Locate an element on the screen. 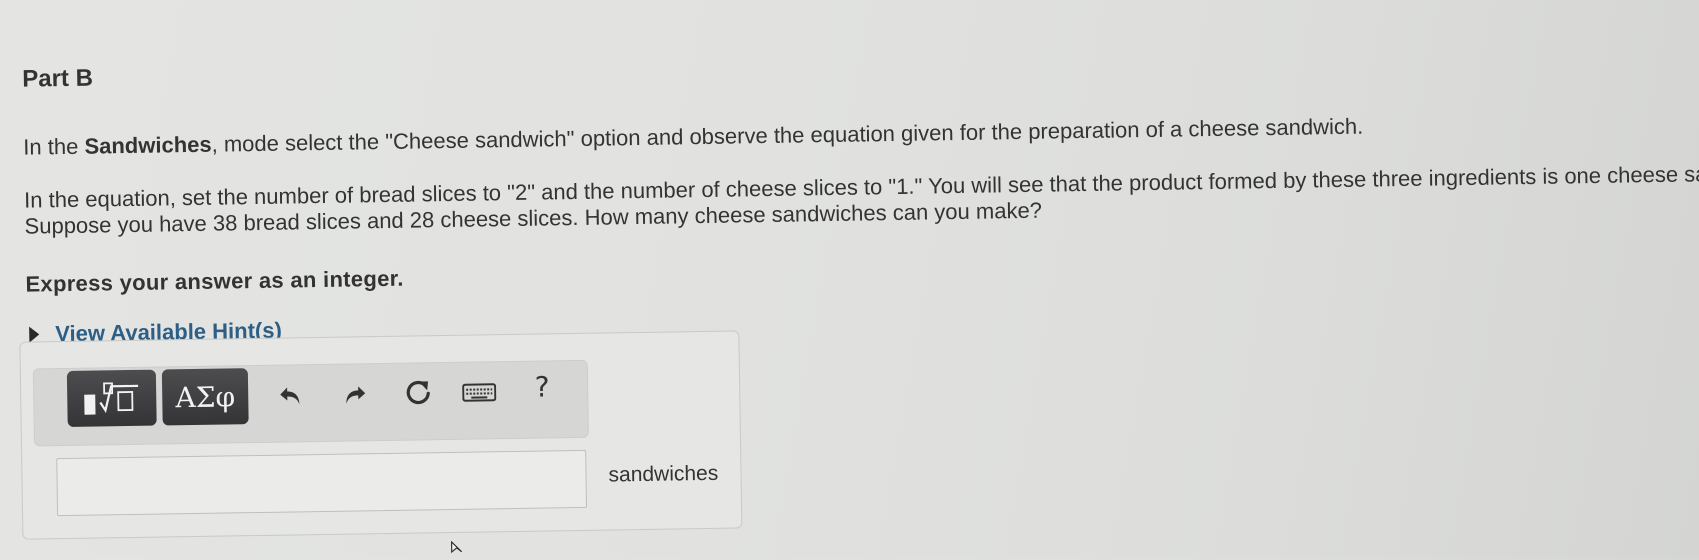  redo-button is located at coordinates (354, 394).